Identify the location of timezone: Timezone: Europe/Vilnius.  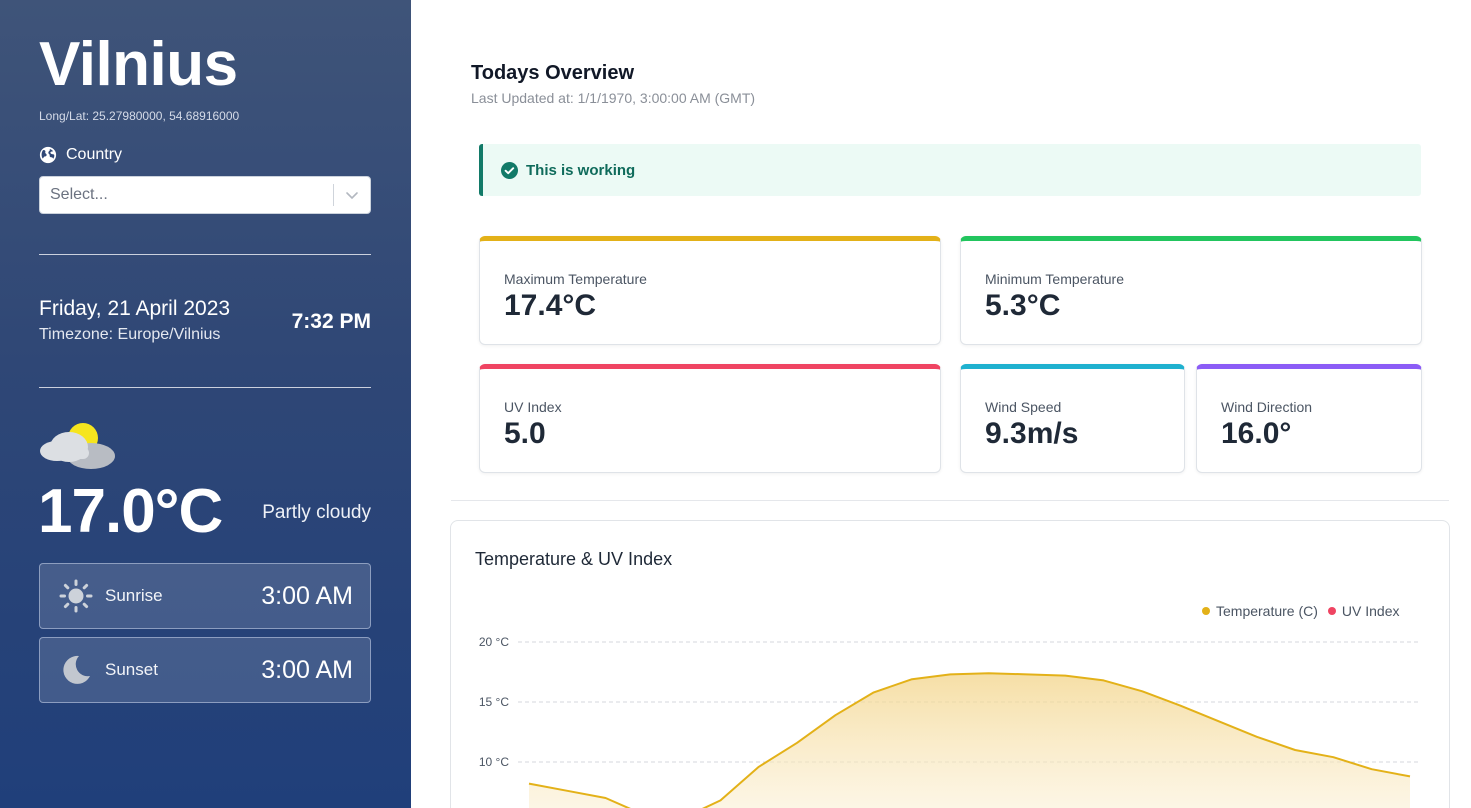
(130, 334).